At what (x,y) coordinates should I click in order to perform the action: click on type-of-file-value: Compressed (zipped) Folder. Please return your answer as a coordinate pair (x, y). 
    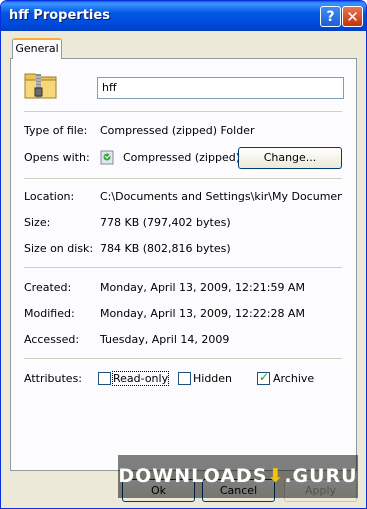
    Looking at the image, I should click on (177, 130).